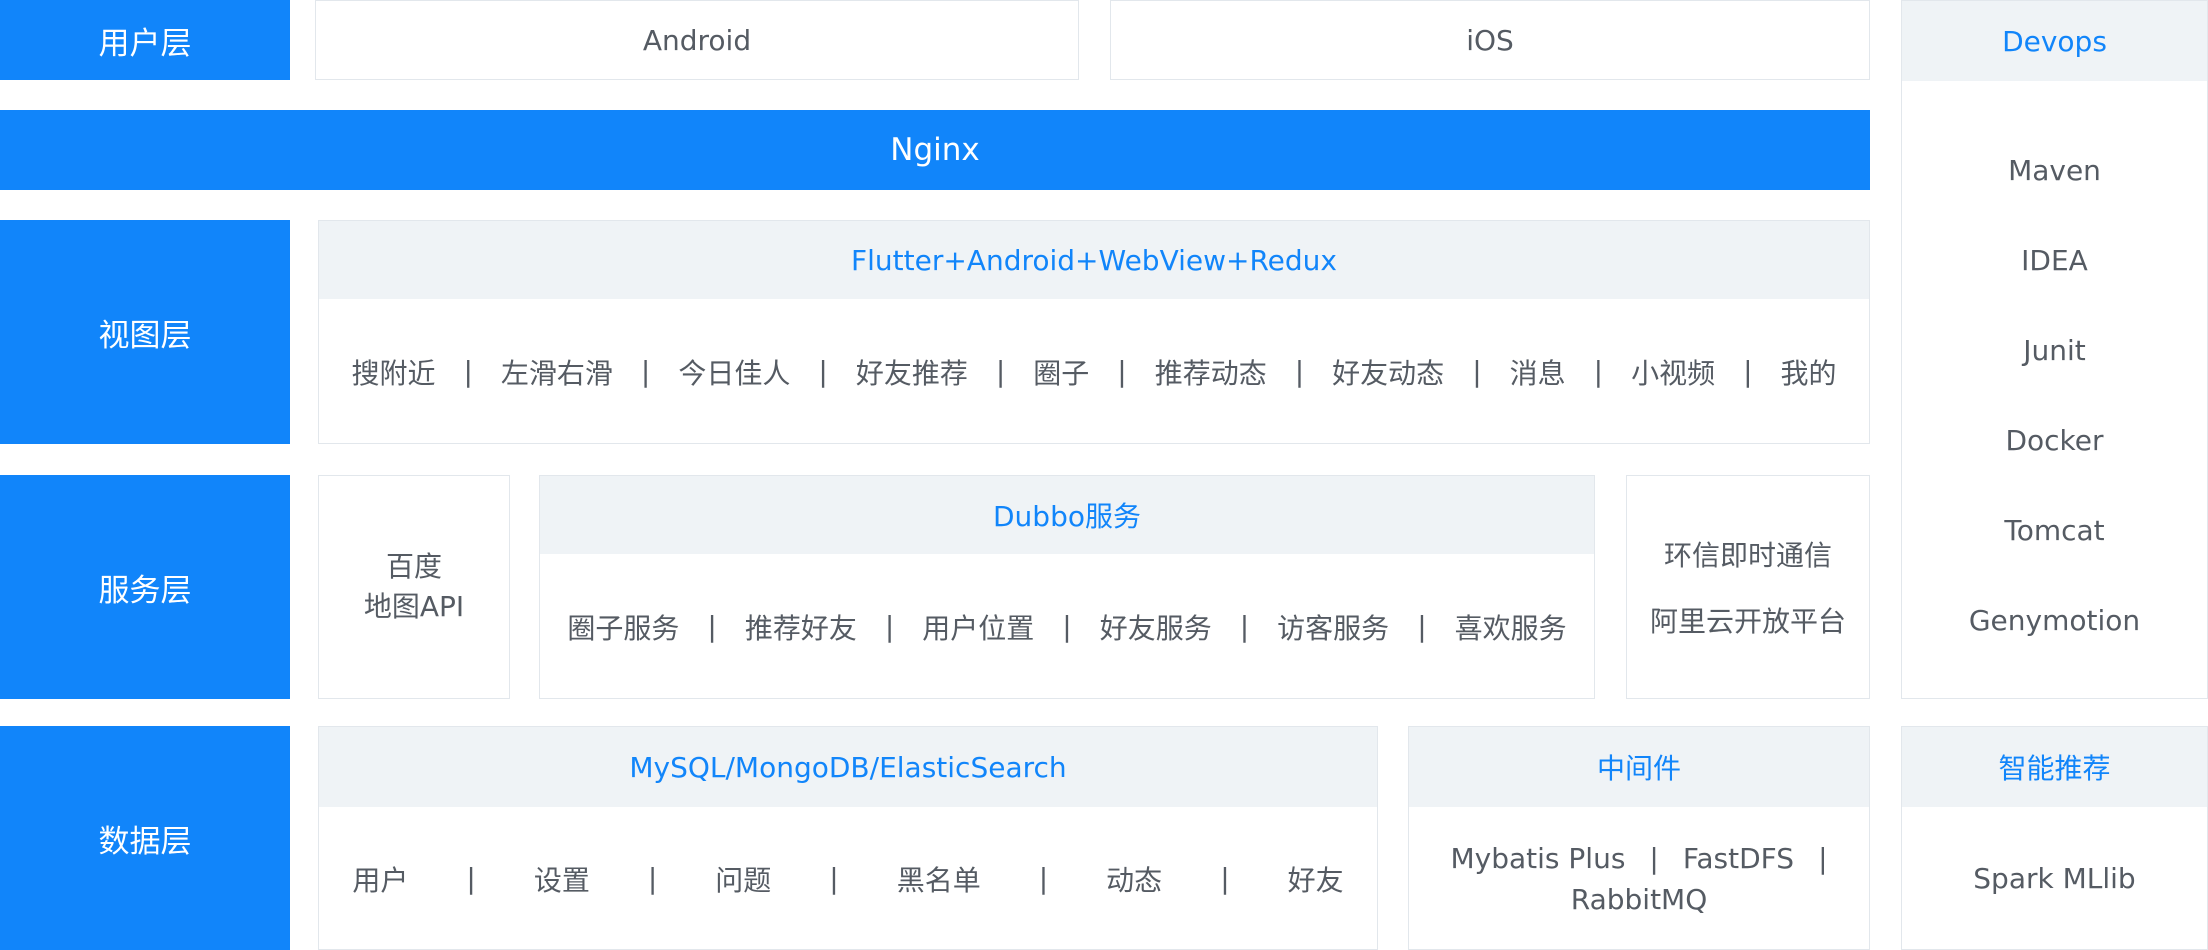  Describe the element at coordinates (1747, 621) in the screenshot. I see `im-label-line2: 阿里云开放平台` at that location.